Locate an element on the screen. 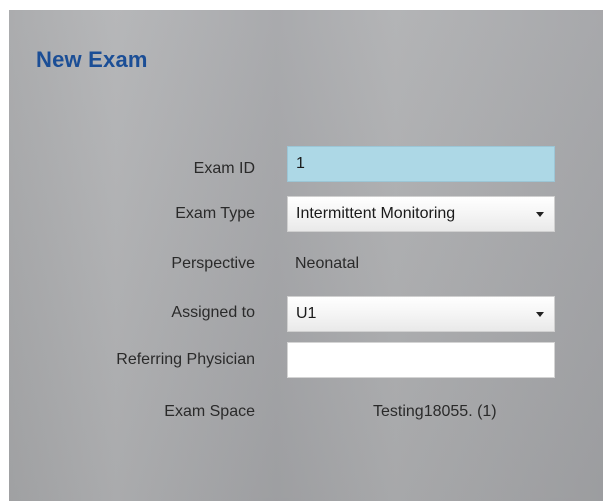 The width and height of the screenshot is (614, 501). exam-id-value: 1 is located at coordinates (300, 163).